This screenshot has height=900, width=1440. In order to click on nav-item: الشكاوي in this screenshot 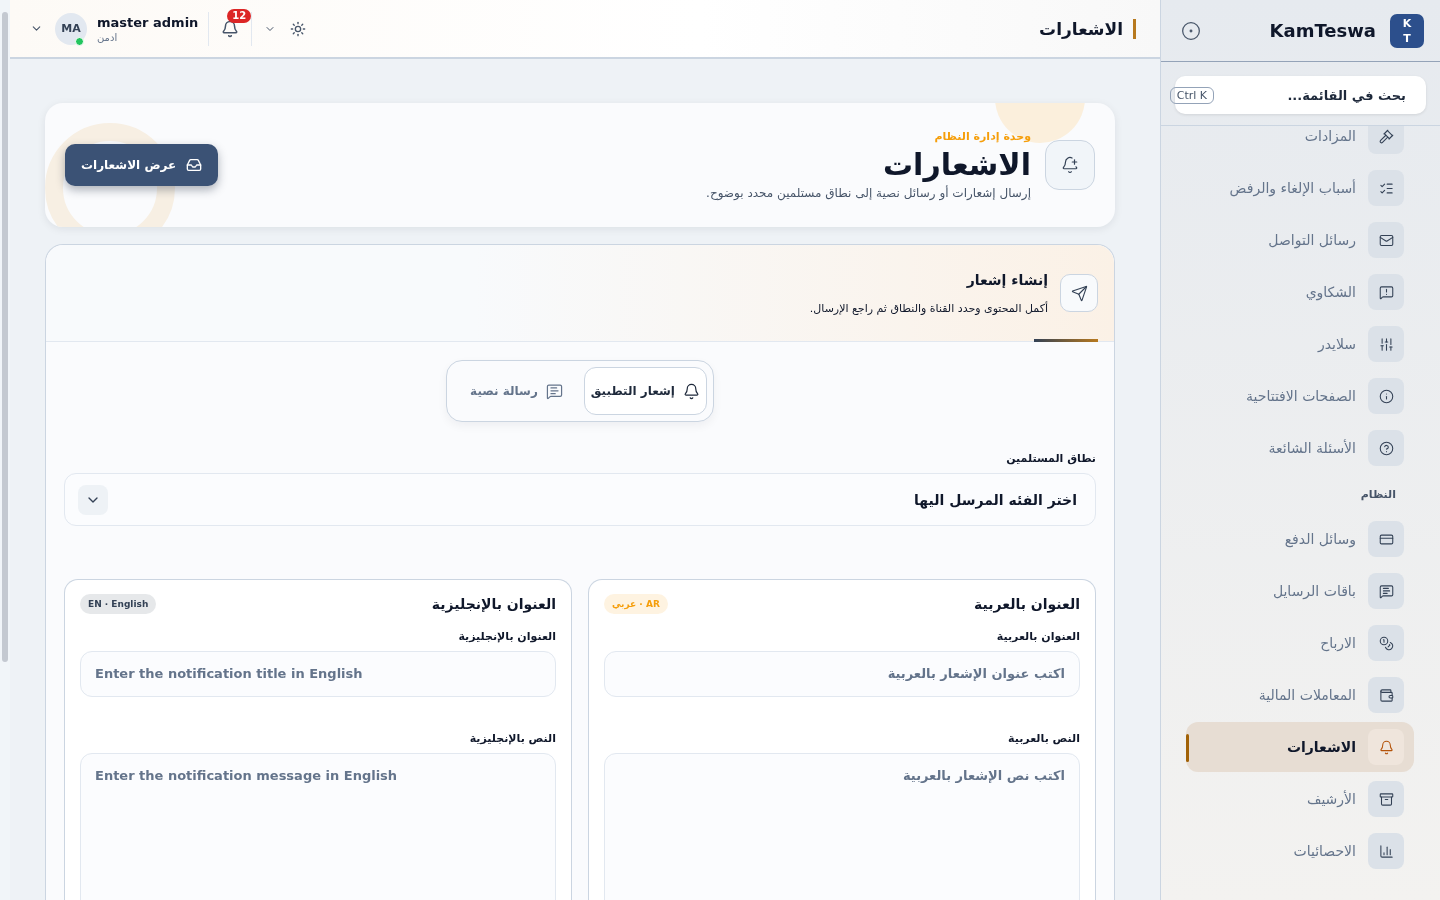, I will do `click(1295, 292)`.